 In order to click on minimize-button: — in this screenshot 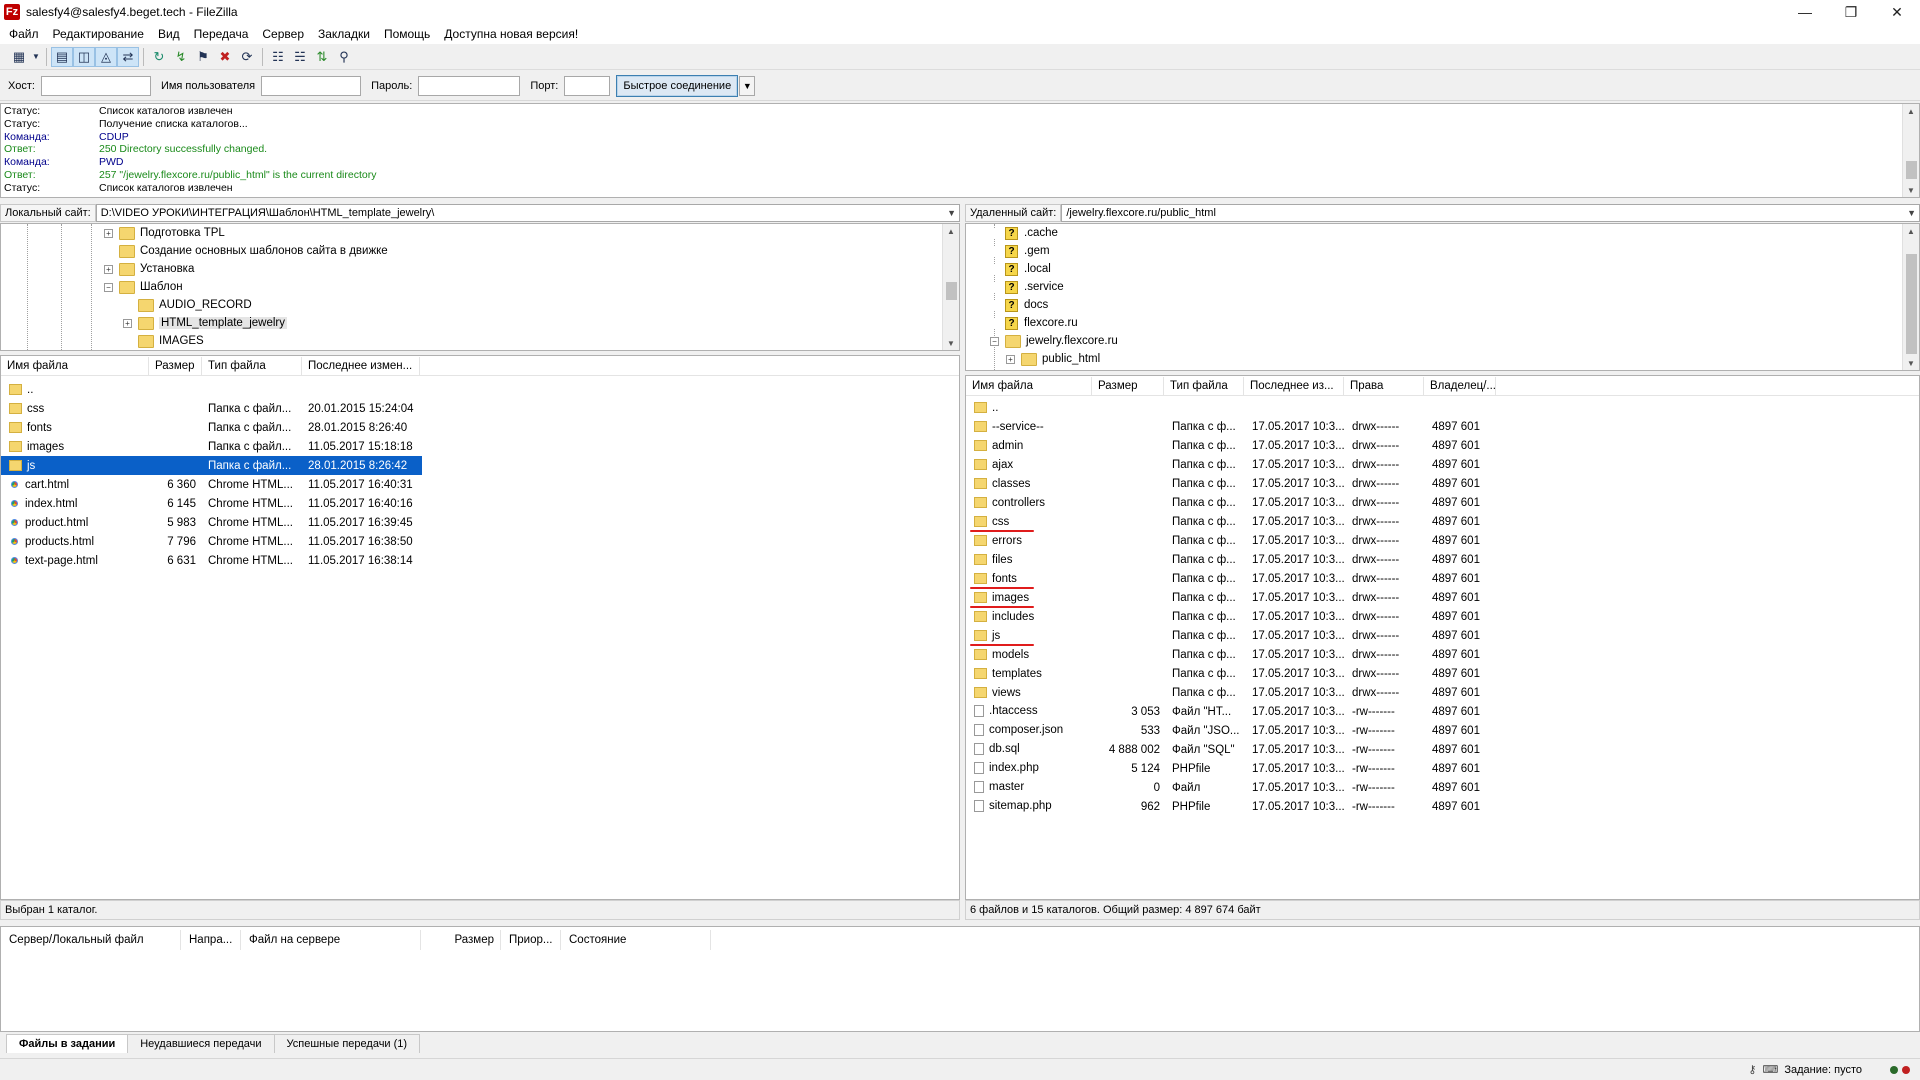, I will do `click(1805, 12)`.